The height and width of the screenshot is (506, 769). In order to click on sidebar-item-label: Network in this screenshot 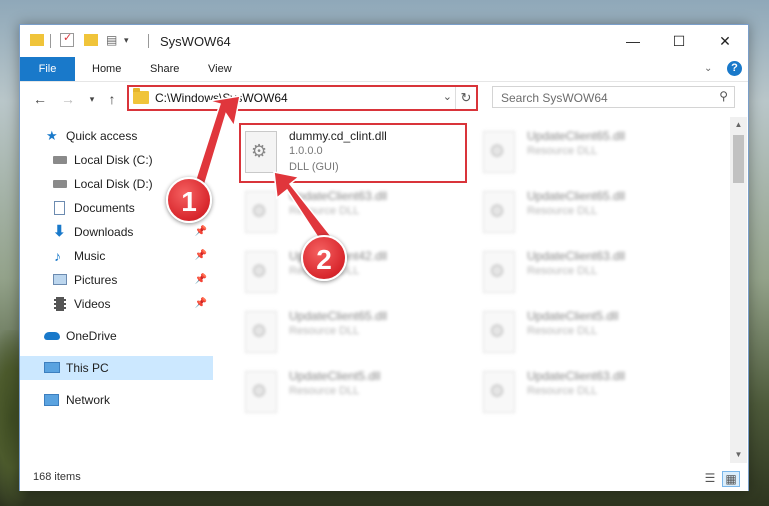, I will do `click(88, 400)`.